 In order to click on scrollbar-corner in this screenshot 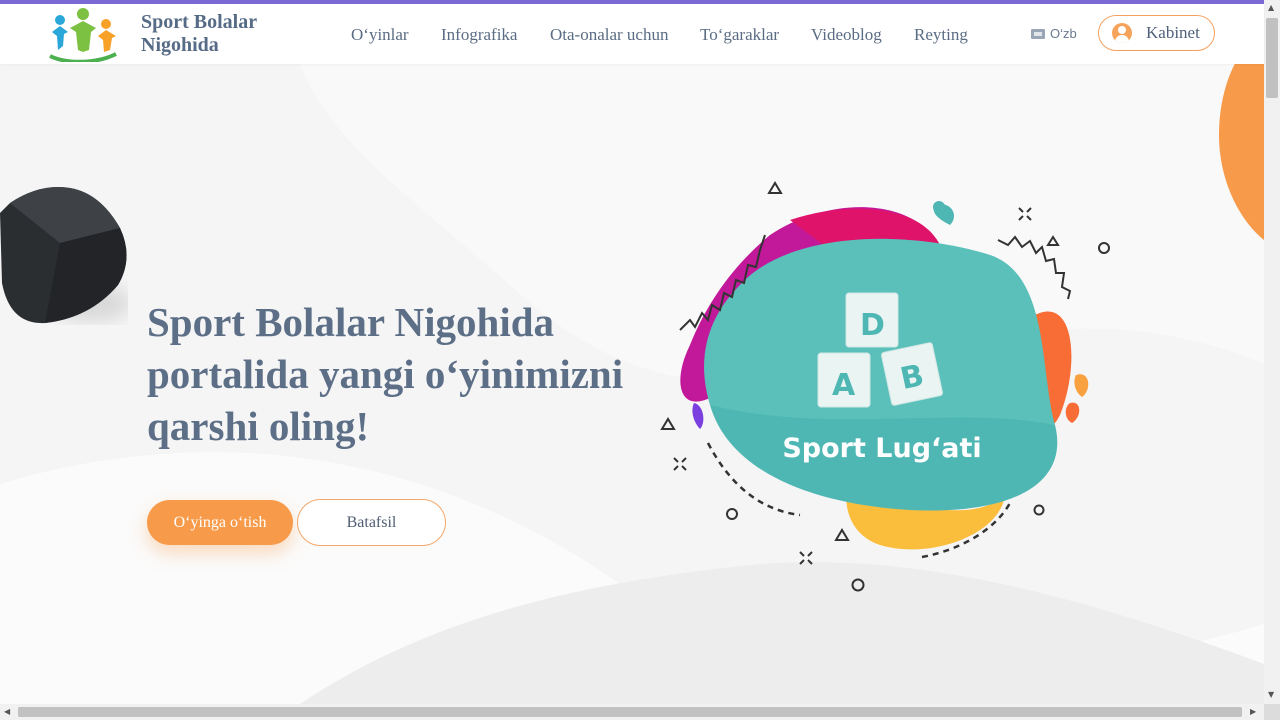, I will do `click(1272, 712)`.